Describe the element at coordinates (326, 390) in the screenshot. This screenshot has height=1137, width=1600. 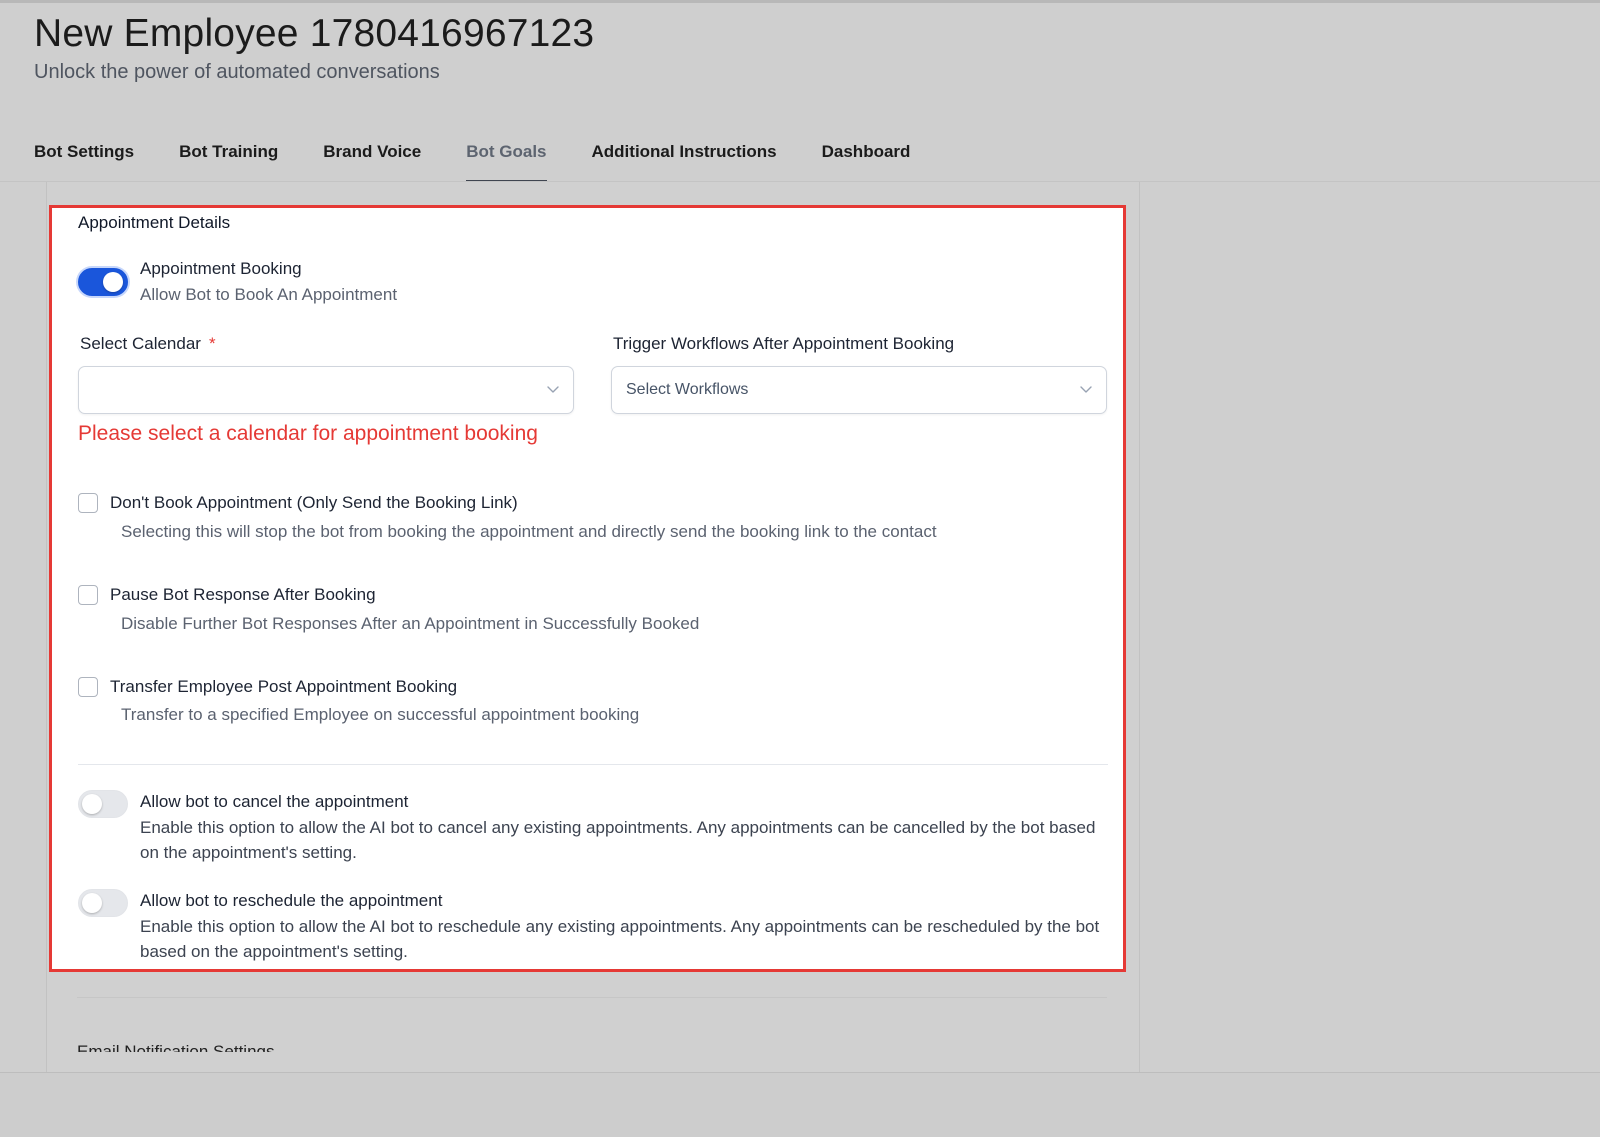
I see `calendar-select` at that location.